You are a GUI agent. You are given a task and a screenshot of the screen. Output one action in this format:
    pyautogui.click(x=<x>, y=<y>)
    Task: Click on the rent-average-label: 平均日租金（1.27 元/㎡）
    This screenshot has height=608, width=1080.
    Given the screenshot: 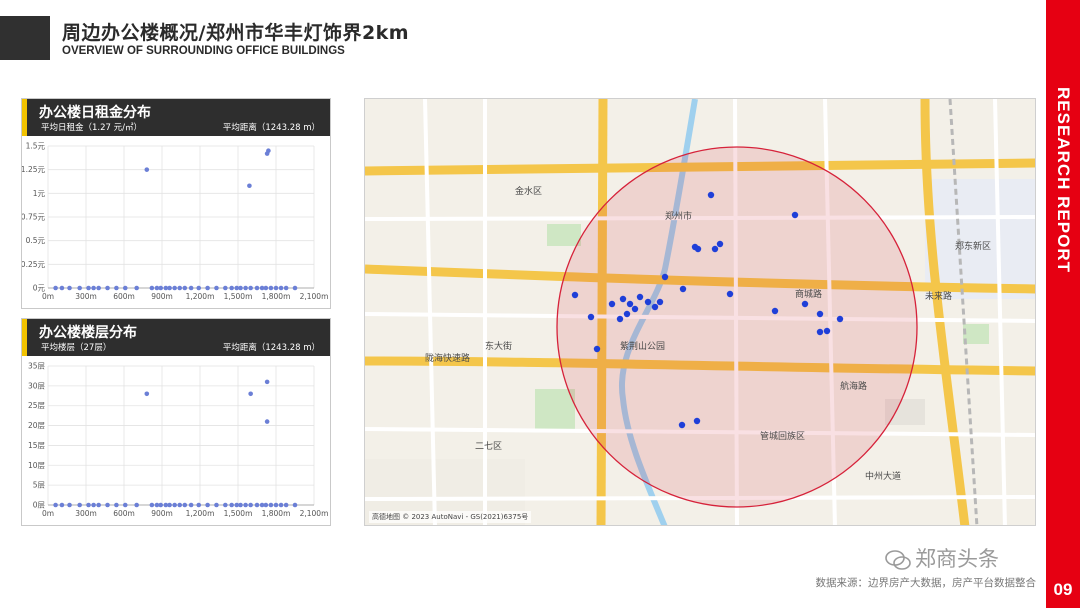 What is the action you would take?
    pyautogui.click(x=91, y=128)
    